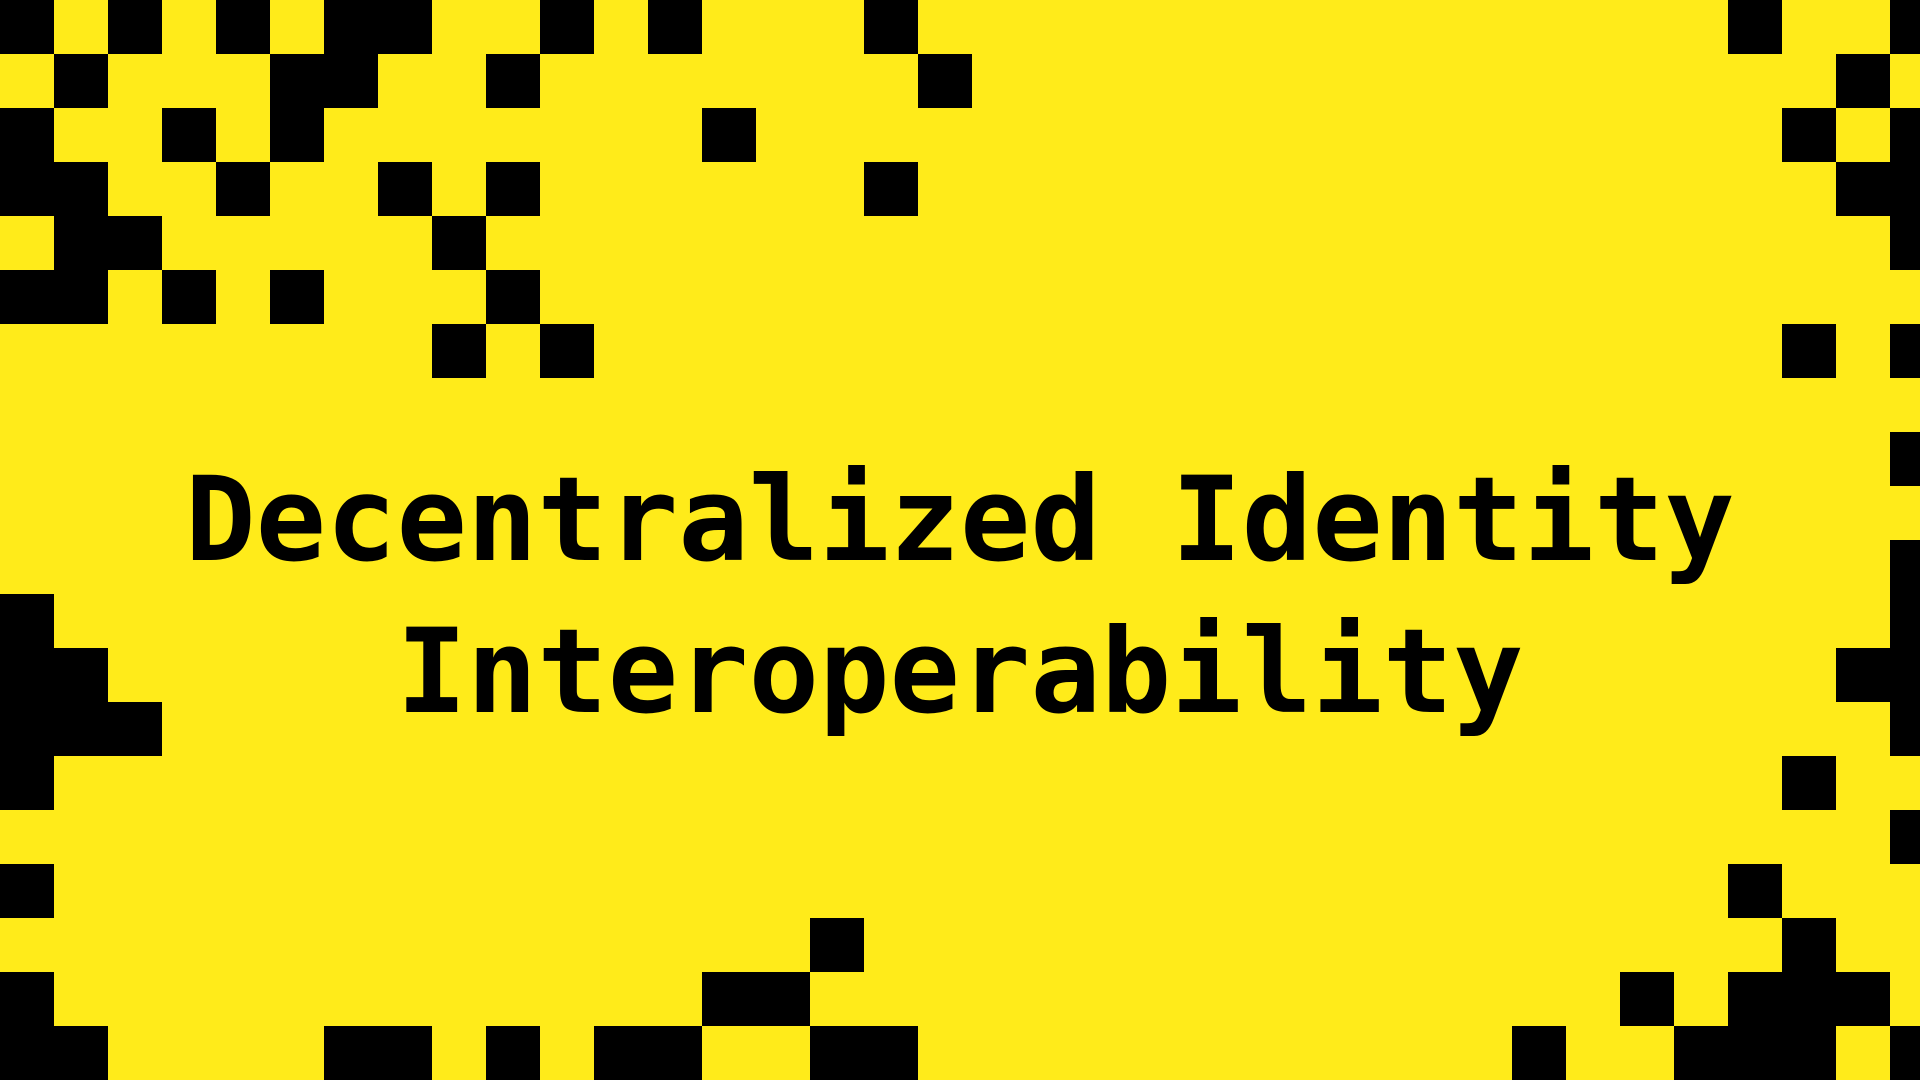 The image size is (1920, 1080). Describe the element at coordinates (960, 671) in the screenshot. I see `title-line-2: Interoperability` at that location.